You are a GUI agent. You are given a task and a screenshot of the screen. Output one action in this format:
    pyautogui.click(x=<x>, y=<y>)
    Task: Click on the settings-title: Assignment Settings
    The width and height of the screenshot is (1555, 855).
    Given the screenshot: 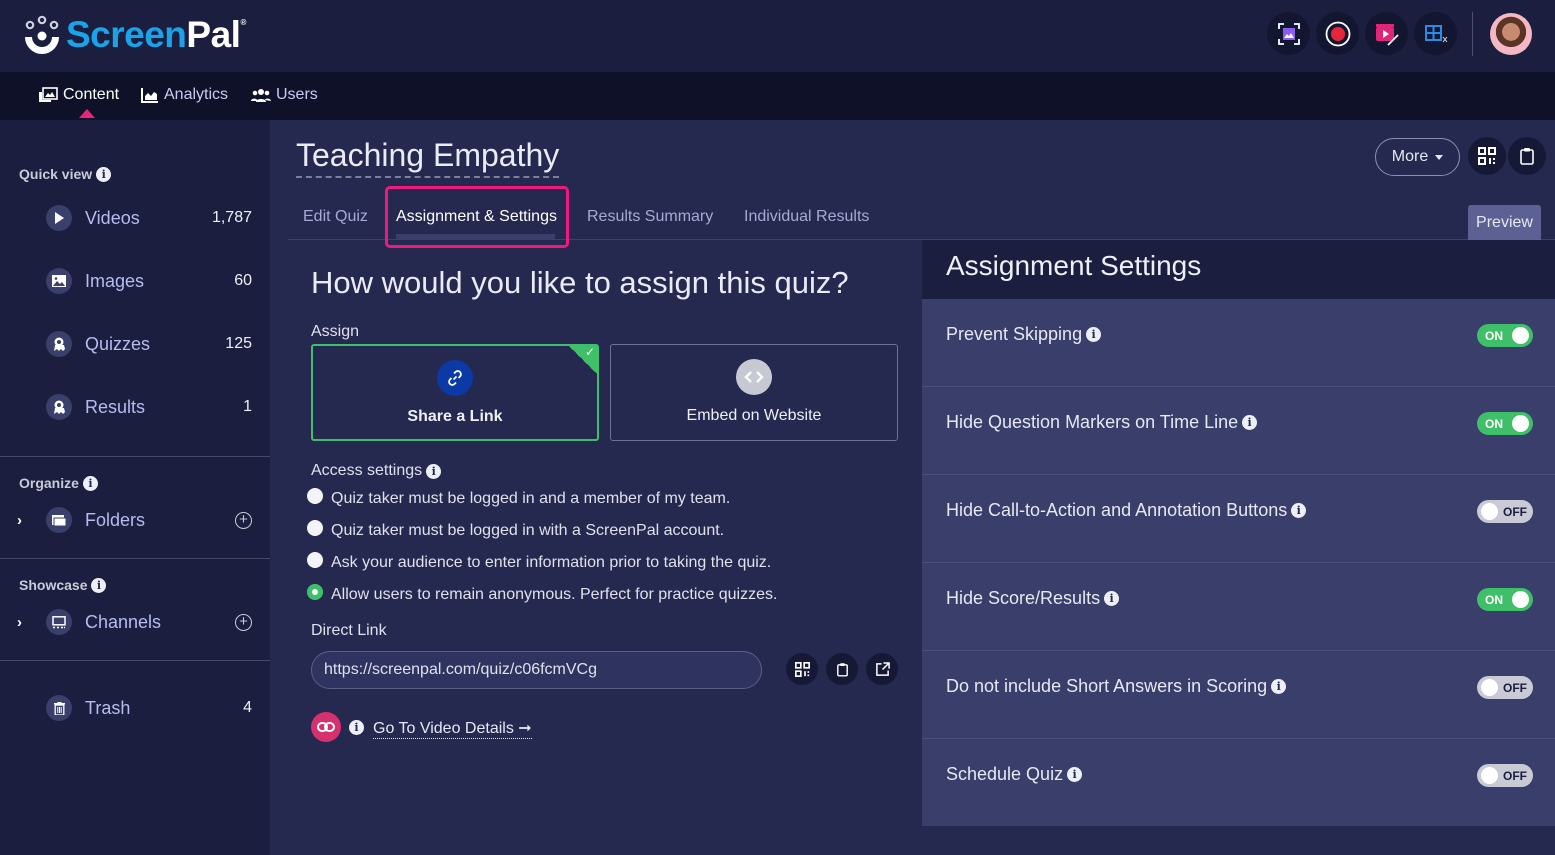 What is the action you would take?
    pyautogui.click(x=1074, y=265)
    